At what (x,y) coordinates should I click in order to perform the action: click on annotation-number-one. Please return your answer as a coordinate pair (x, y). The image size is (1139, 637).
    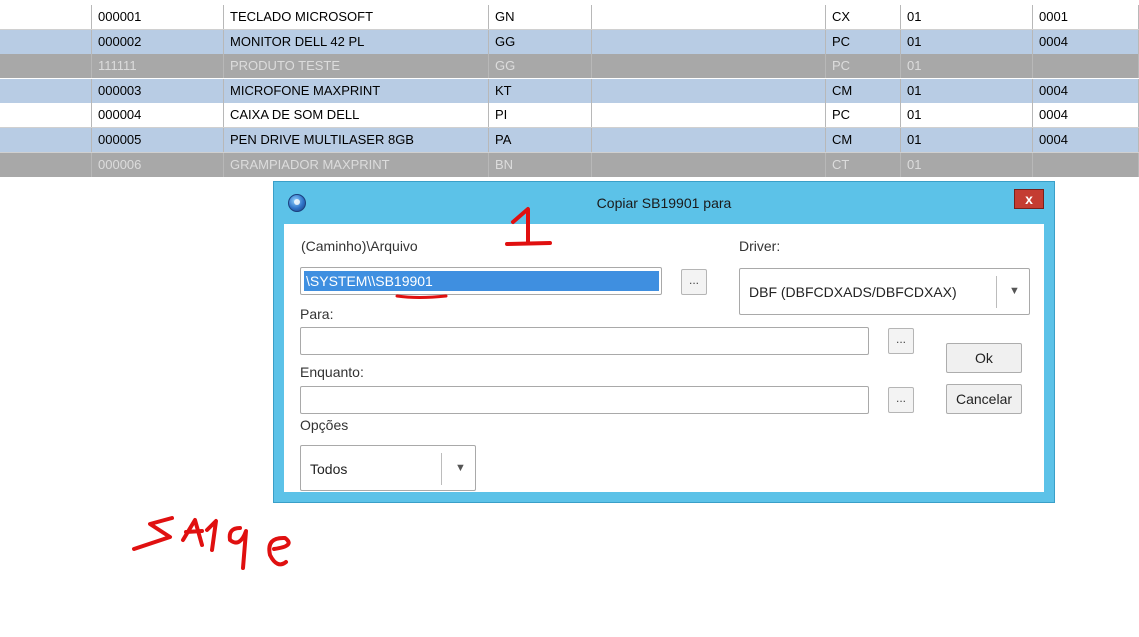
    Looking at the image, I should click on (528, 226).